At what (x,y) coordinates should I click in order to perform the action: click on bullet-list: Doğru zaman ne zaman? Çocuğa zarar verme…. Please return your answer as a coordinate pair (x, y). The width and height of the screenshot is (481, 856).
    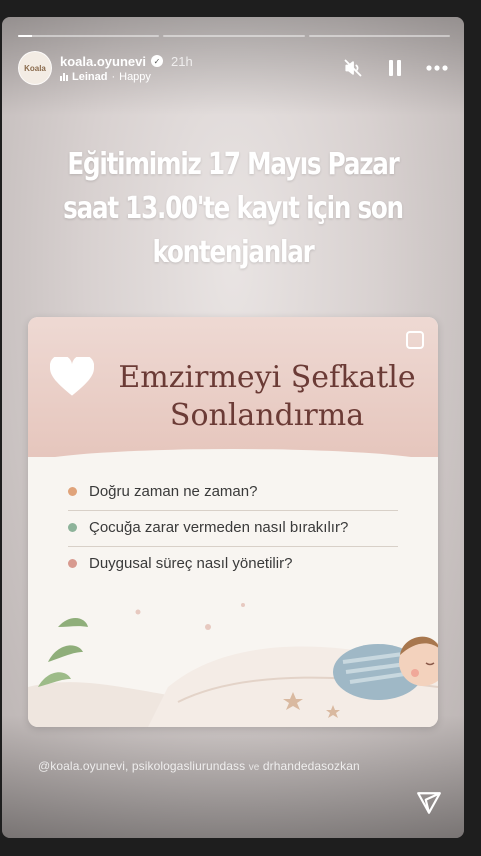
    Looking at the image, I should click on (233, 528).